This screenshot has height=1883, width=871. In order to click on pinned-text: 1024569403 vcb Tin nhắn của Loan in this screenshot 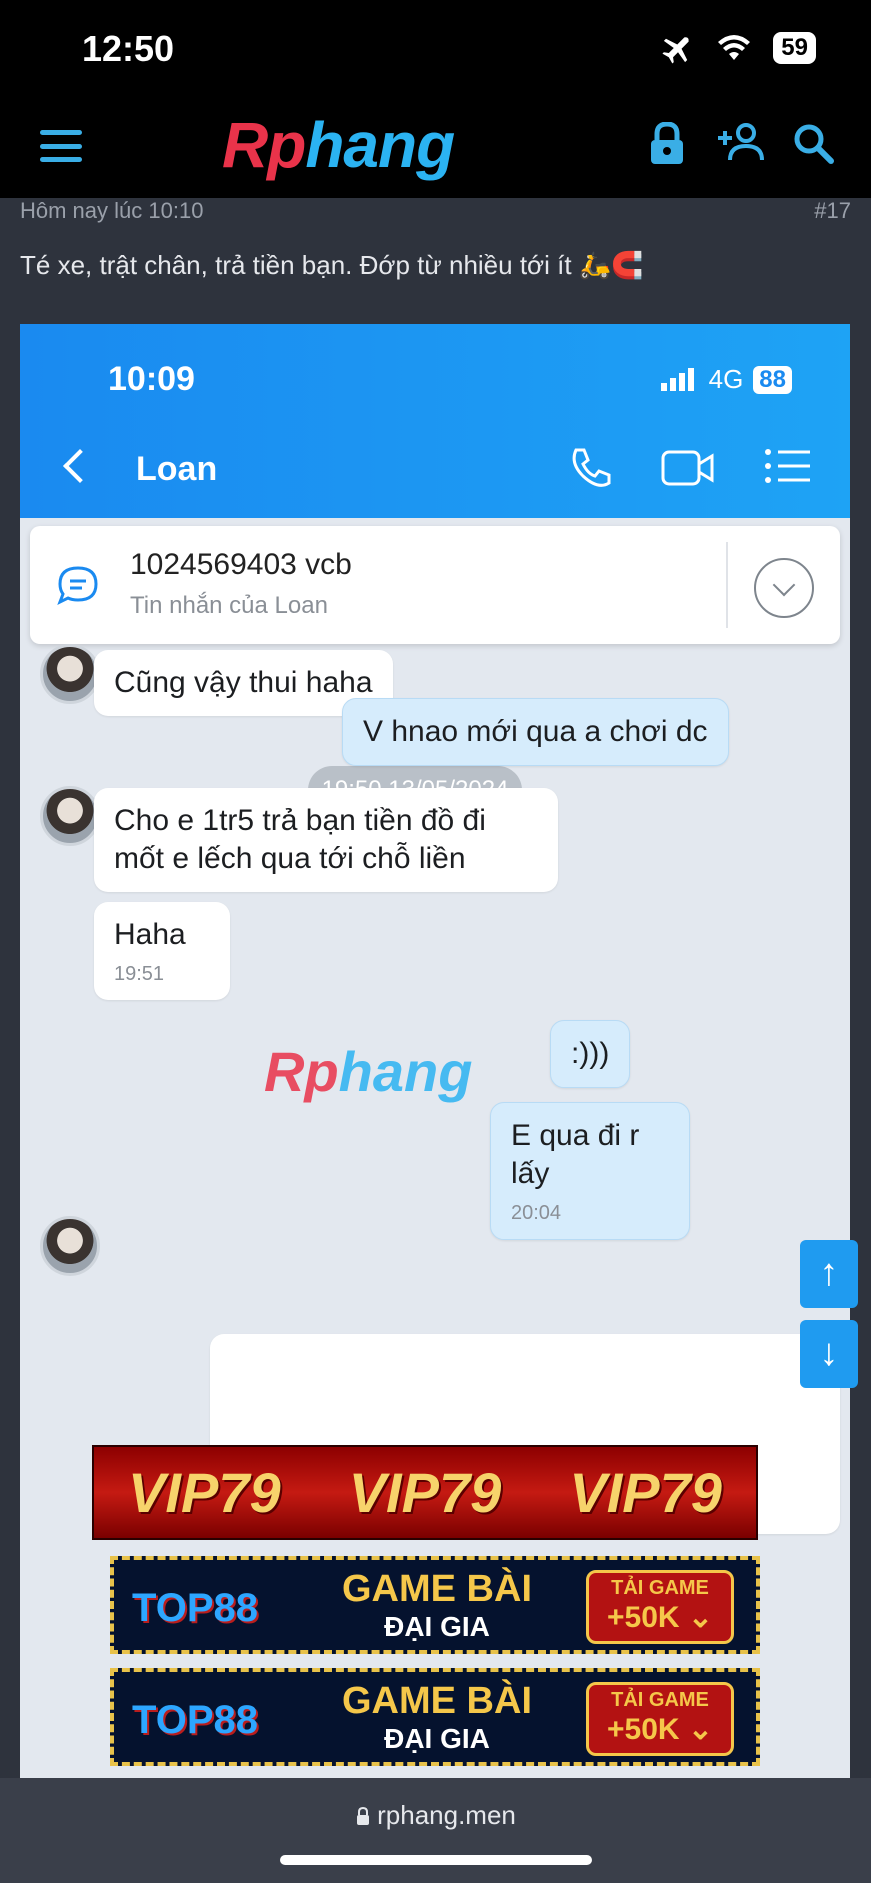, I will do `click(241, 584)`.